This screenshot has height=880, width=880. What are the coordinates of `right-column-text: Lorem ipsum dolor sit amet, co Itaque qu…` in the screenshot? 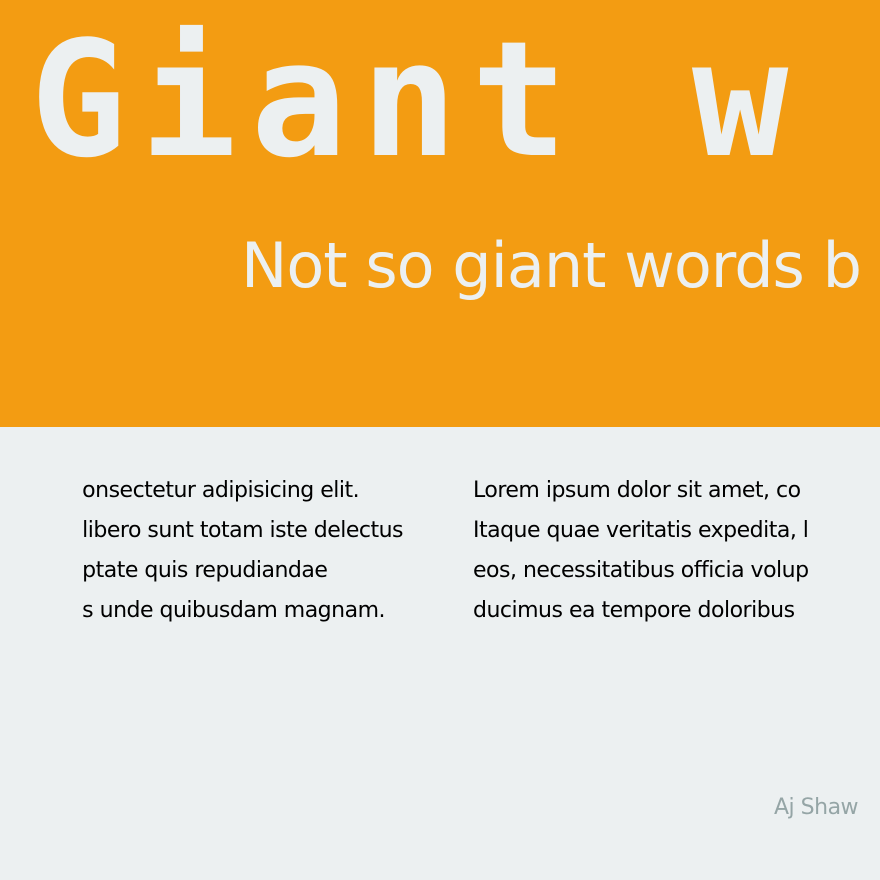 It's located at (641, 551).